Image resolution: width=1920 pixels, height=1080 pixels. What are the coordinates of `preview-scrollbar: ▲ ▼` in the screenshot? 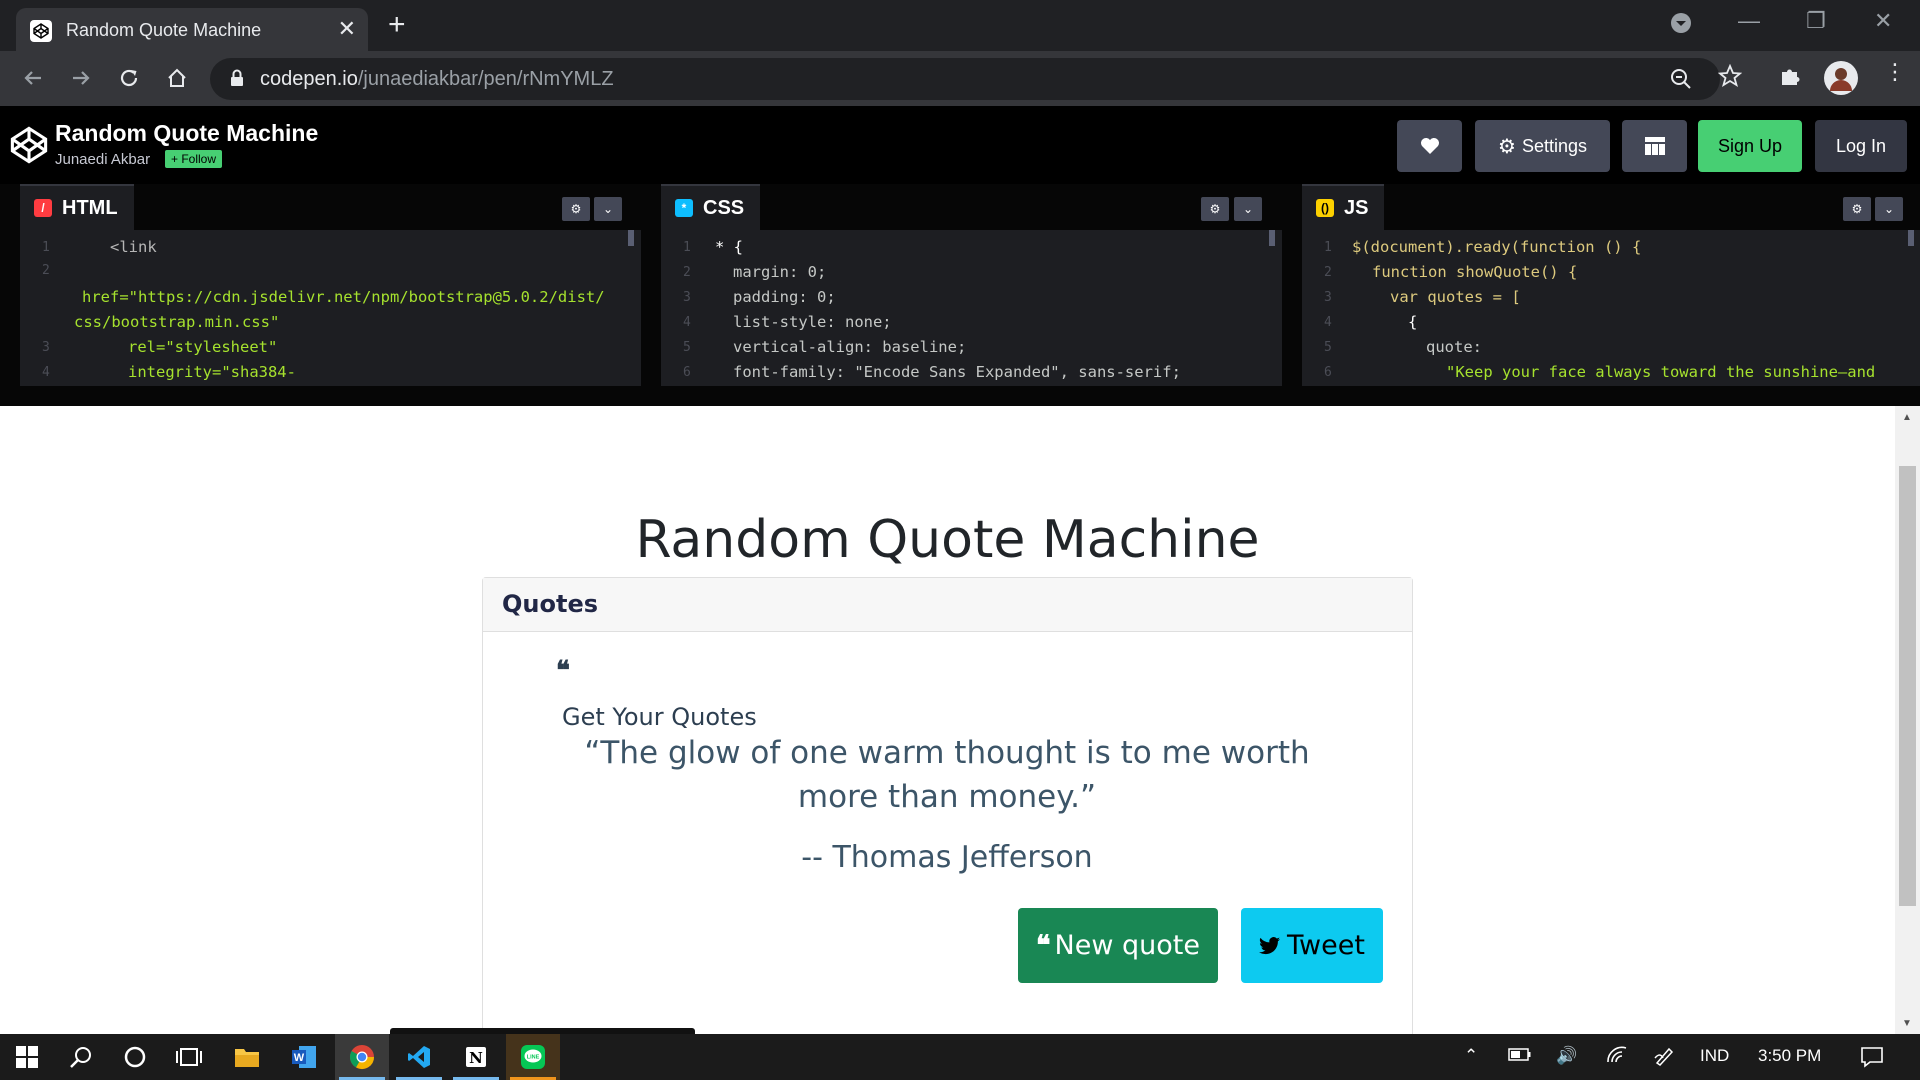 It's located at (1907, 720).